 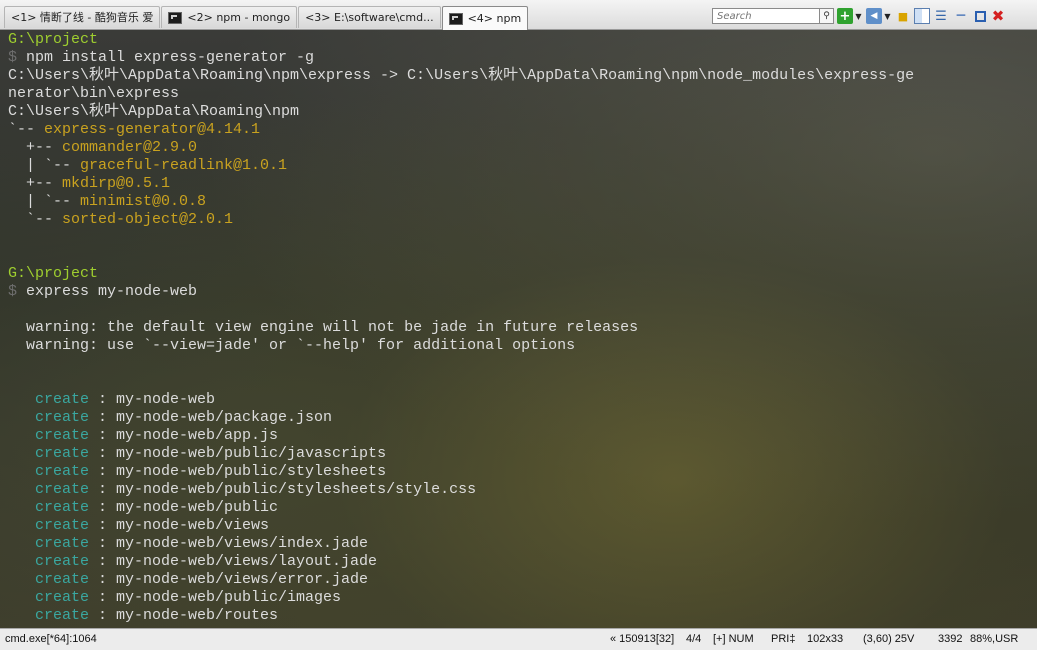 I want to click on status-keys: [+] NUM, so click(x=733, y=639).